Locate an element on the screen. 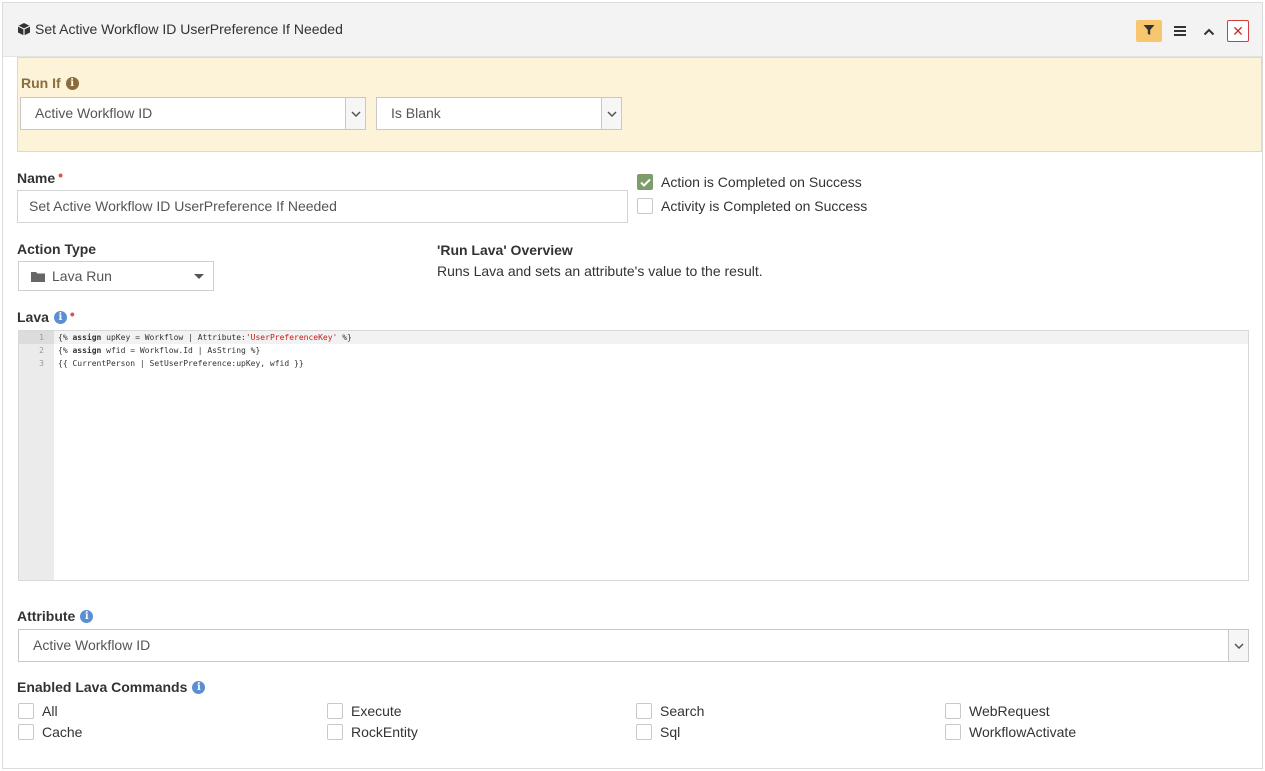  name-label-text: Name is located at coordinates (36, 178).